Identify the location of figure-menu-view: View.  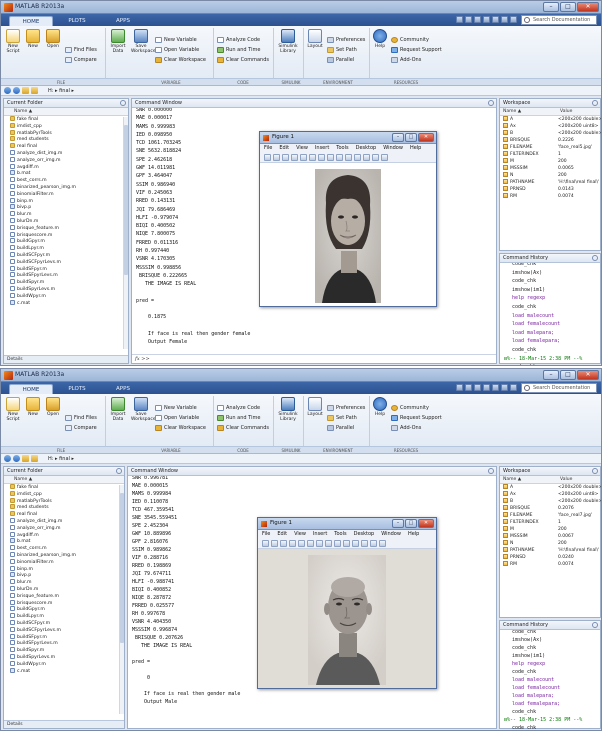
(302, 148).